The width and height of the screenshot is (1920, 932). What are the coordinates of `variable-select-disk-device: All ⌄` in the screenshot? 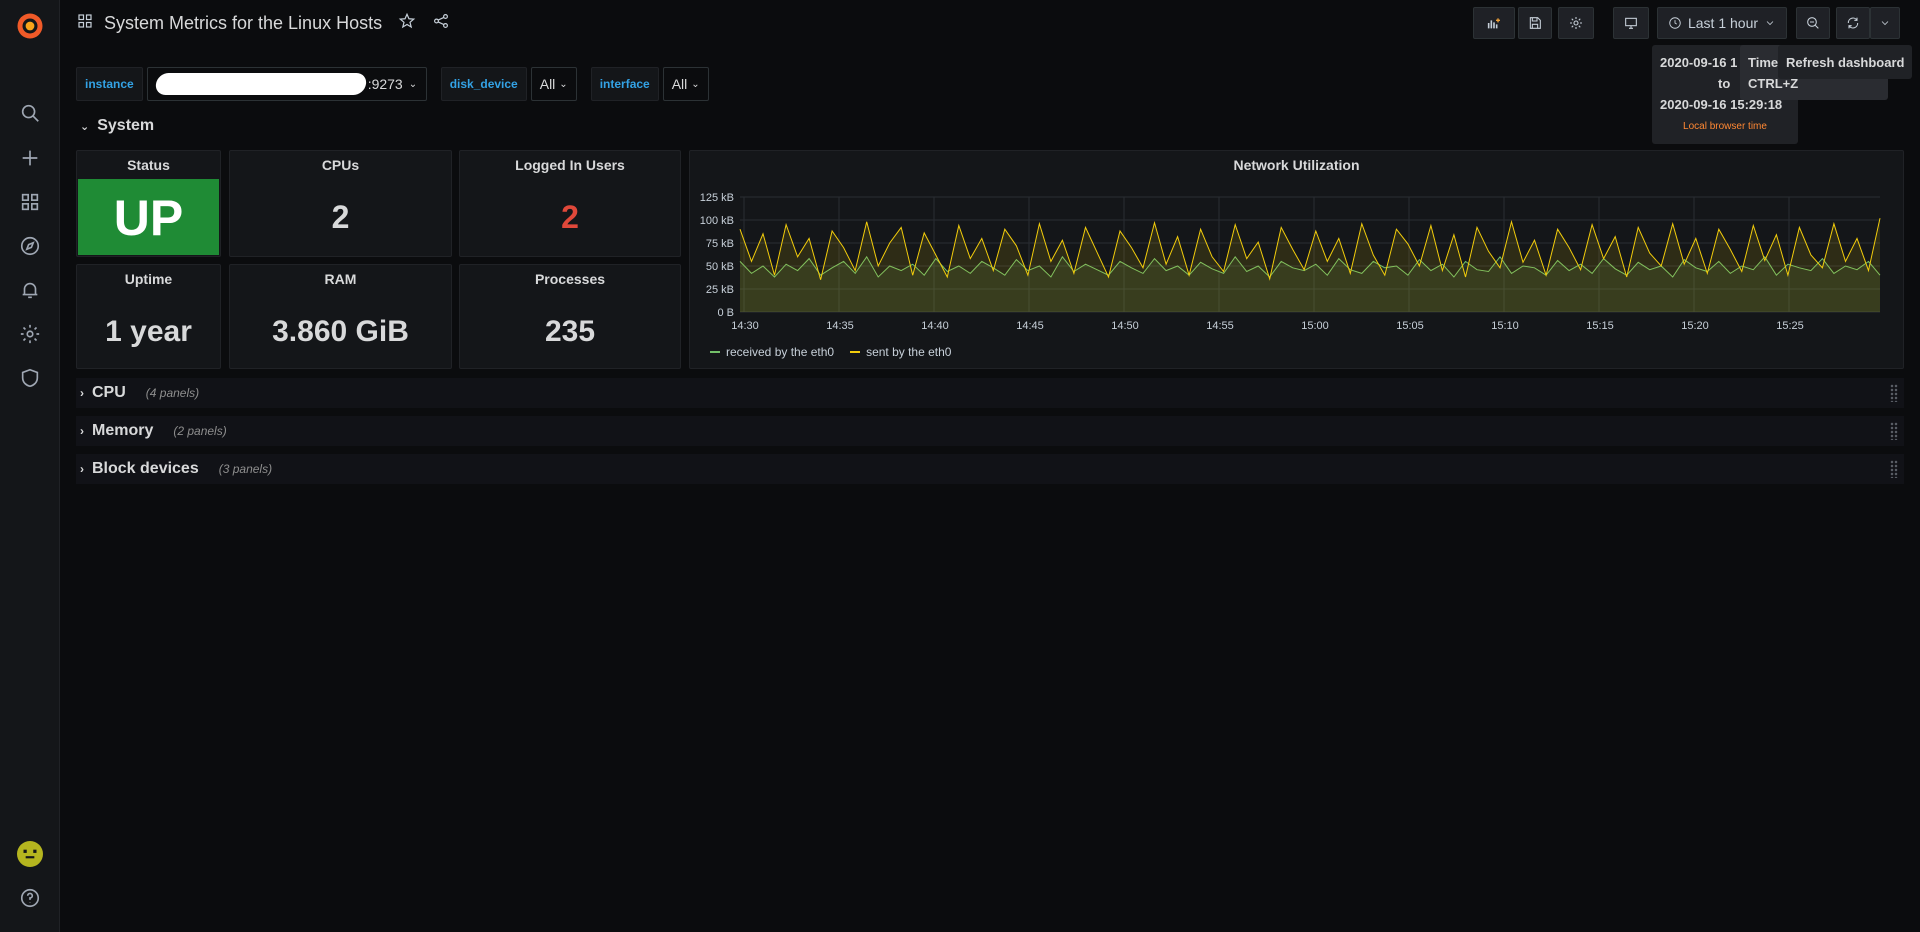 It's located at (553, 84).